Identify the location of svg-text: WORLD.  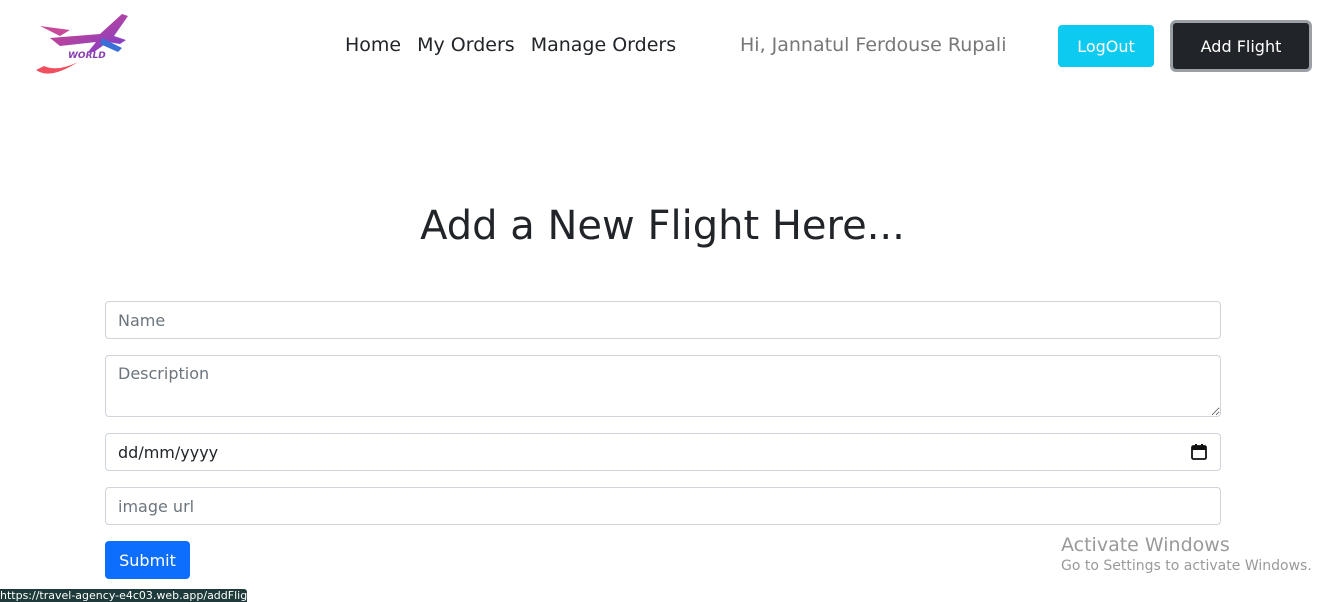
(87, 56).